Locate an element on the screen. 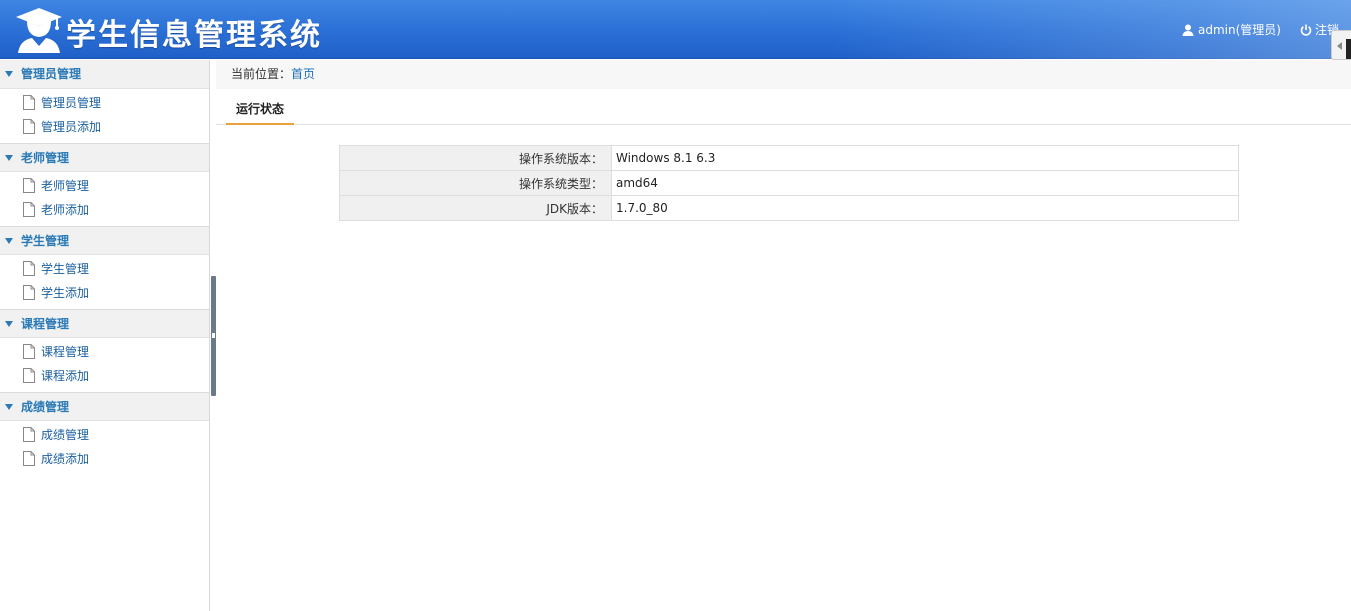 This screenshot has width=1351, height=611. breadcrumb-home-link: 首页 is located at coordinates (303, 74).